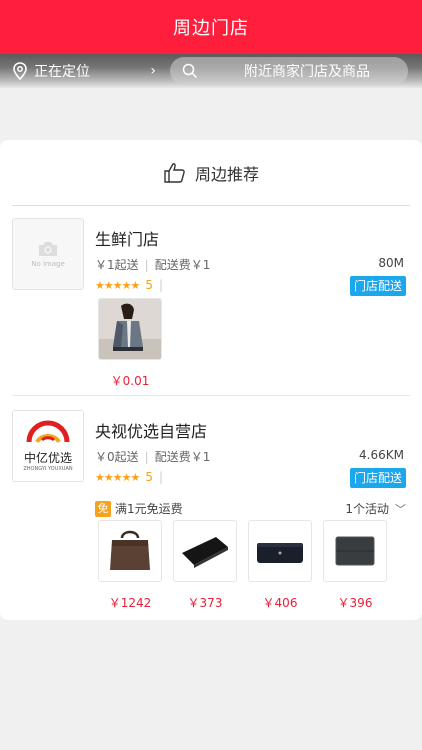 The height and width of the screenshot is (750, 422). What do you see at coordinates (130, 381) in the screenshot?
I see `product-price: ￥0.01` at bounding box center [130, 381].